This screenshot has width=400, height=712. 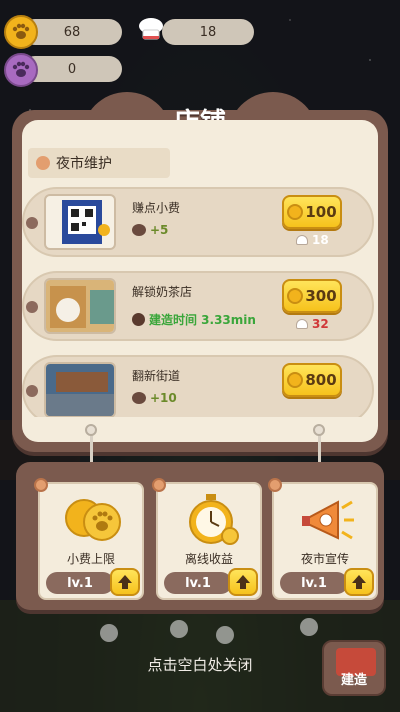 I want to click on chef-counter: 18, so click(x=208, y=32).